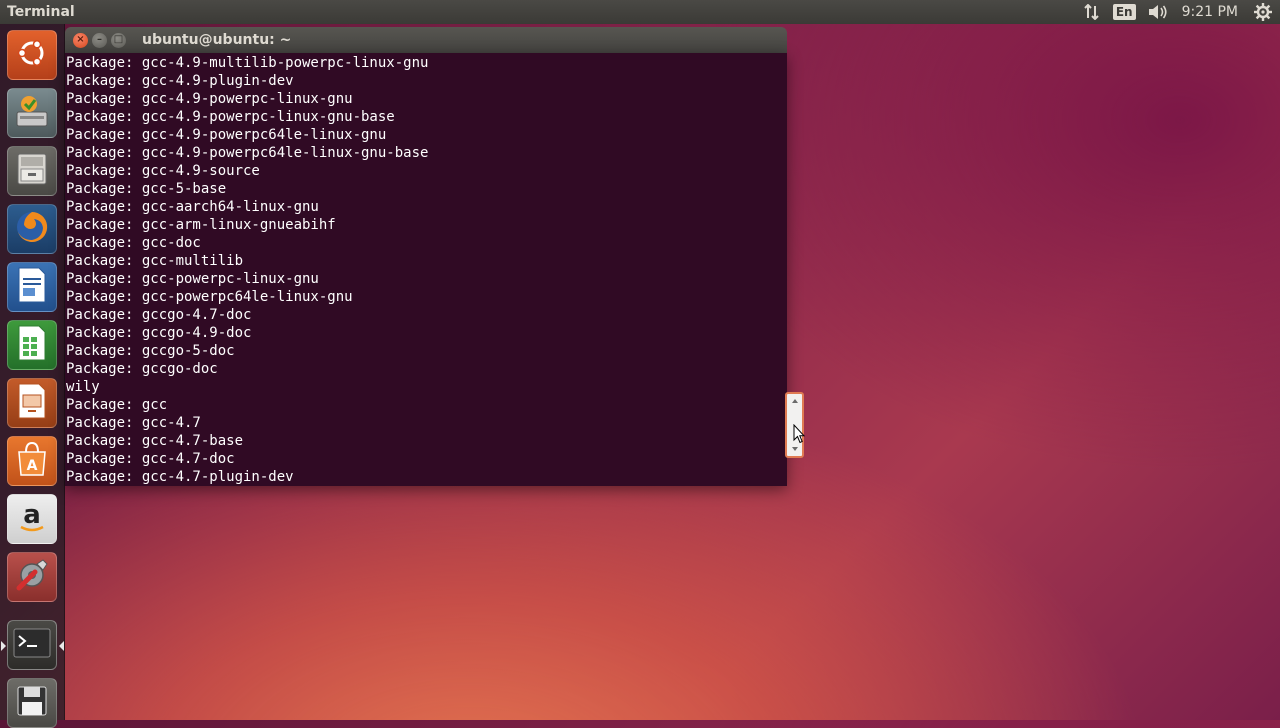  What do you see at coordinates (142, 369) in the screenshot?
I see `output-line: Package: gccgo-doc` at bounding box center [142, 369].